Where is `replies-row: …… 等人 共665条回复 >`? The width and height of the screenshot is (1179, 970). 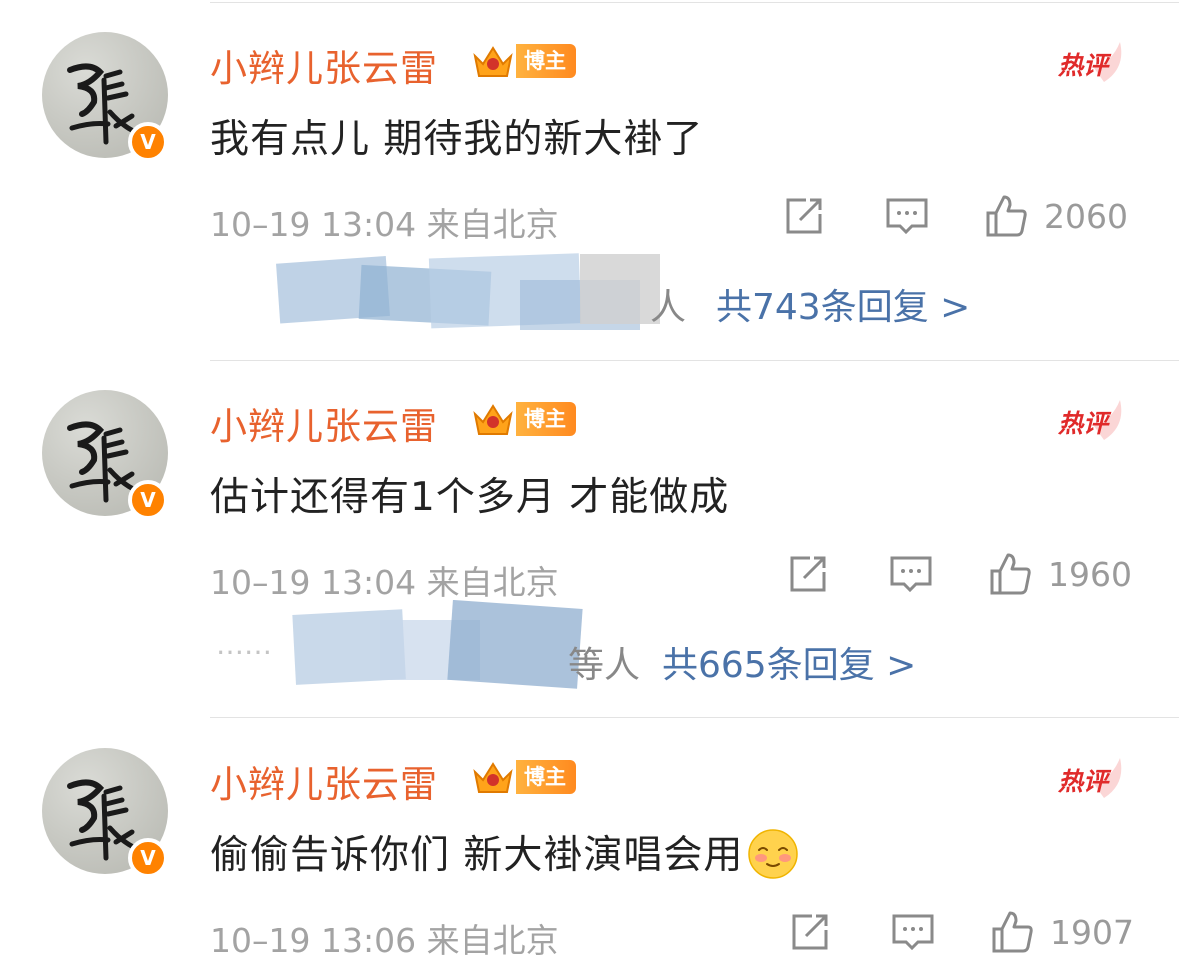 replies-row: …… 等人 共665条回复 > is located at coordinates (590, 645).